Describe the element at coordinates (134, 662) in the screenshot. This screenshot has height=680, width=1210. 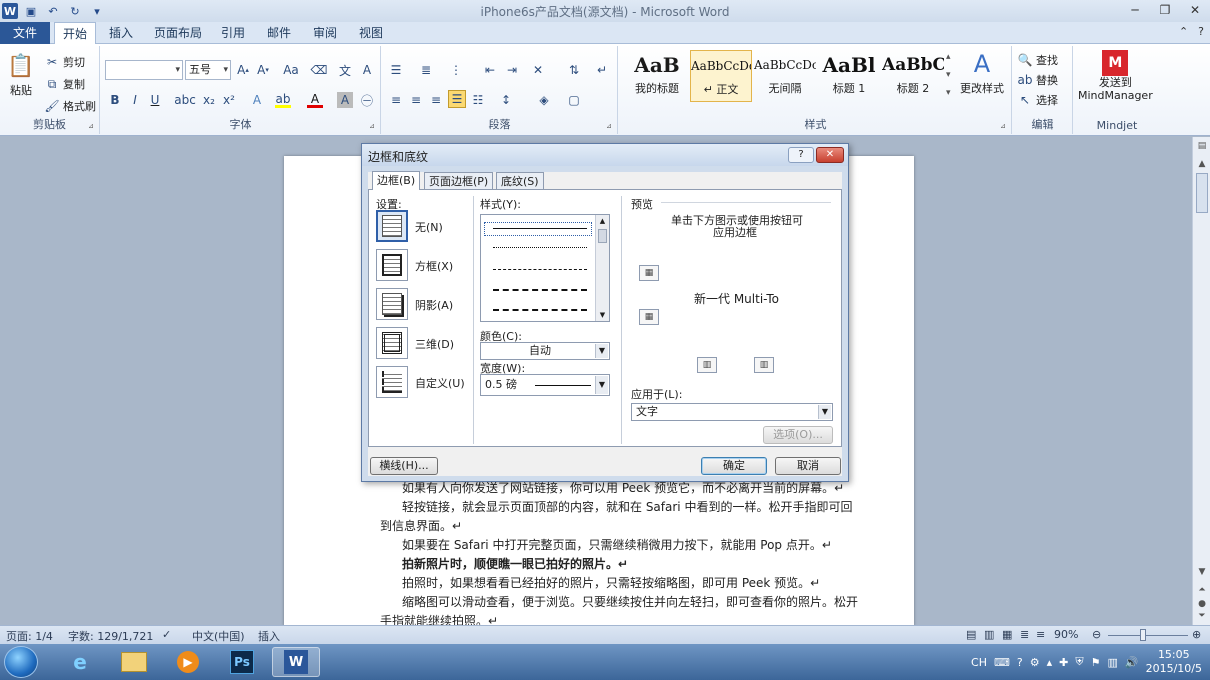
I see `explorer-taskbar-icon` at that location.